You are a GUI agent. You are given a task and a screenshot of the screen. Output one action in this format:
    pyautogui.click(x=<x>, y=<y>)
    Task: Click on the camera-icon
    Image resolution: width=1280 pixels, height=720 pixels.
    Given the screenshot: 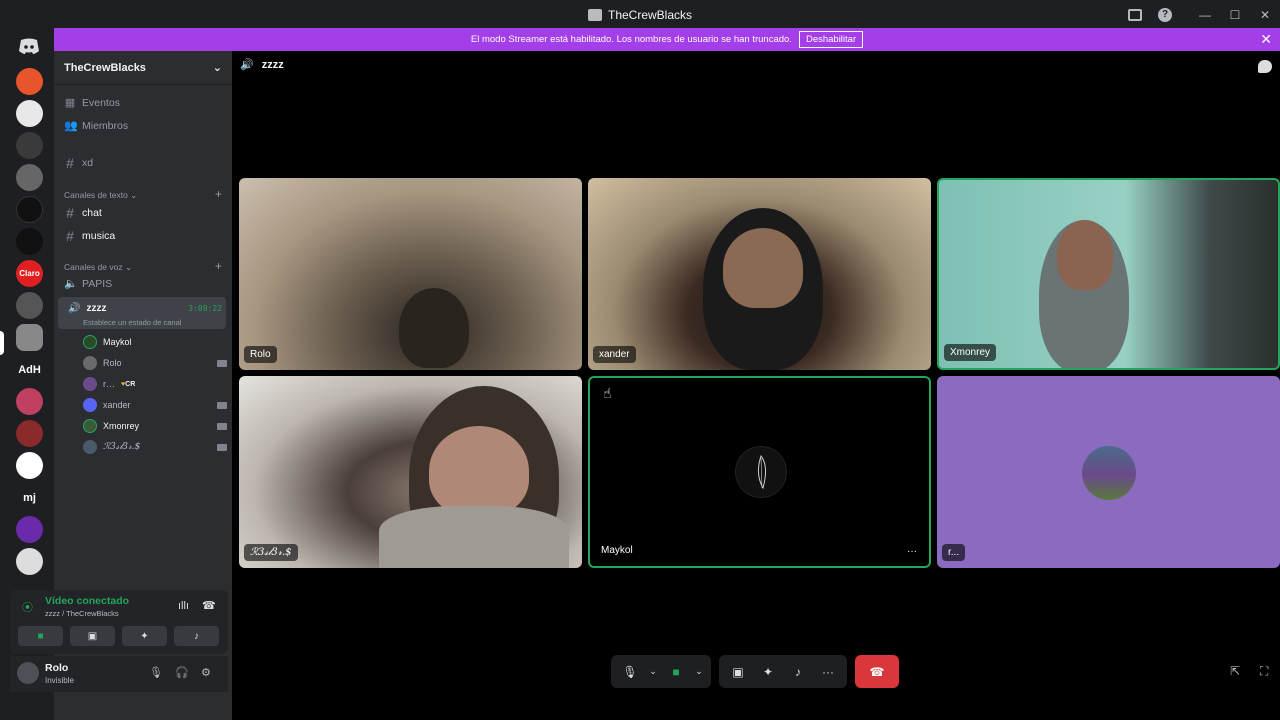 What is the action you would take?
    pyautogui.click(x=222, y=447)
    